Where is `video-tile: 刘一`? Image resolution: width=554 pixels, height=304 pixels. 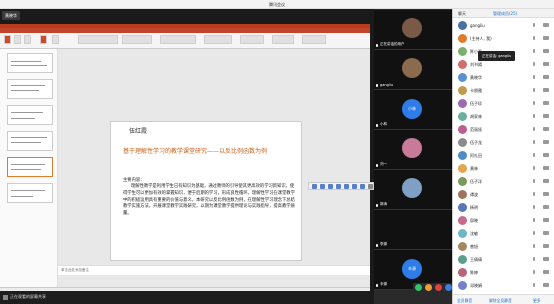
video-tile: 刘一 is located at coordinates (413, 150).